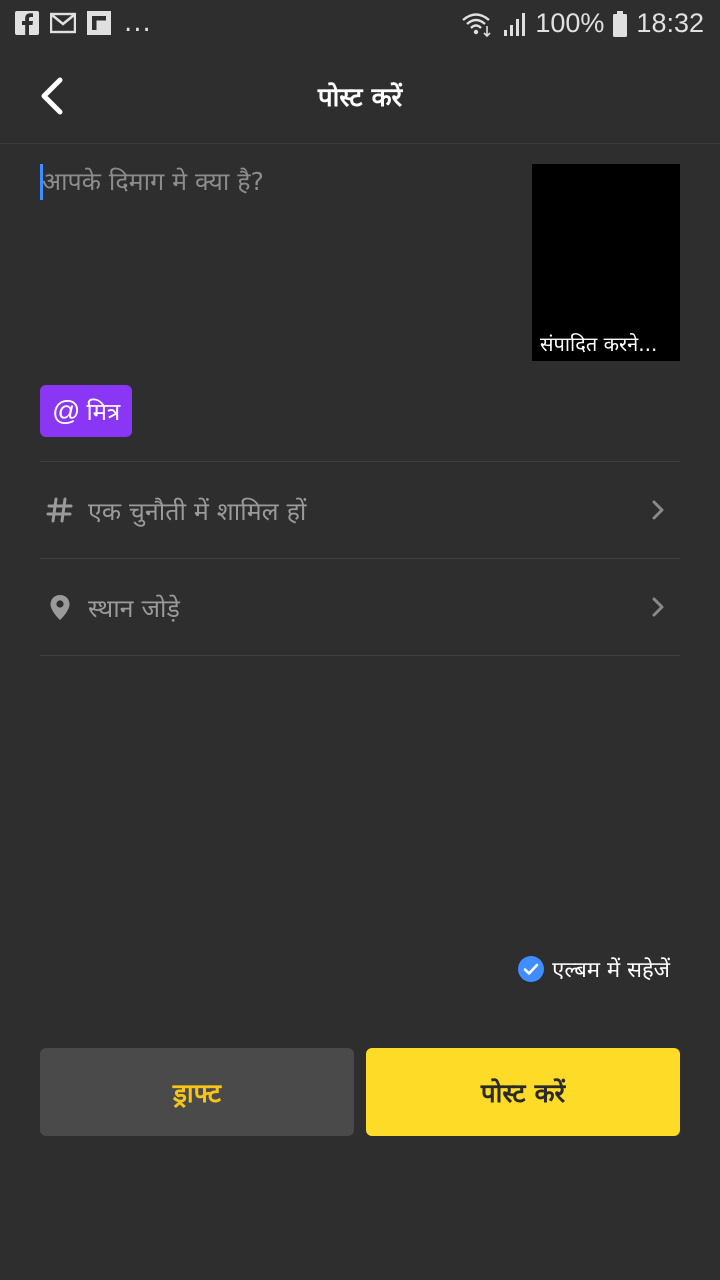  What do you see at coordinates (360, 606) in the screenshot?
I see `add-location-row: स्थान जोड़े` at bounding box center [360, 606].